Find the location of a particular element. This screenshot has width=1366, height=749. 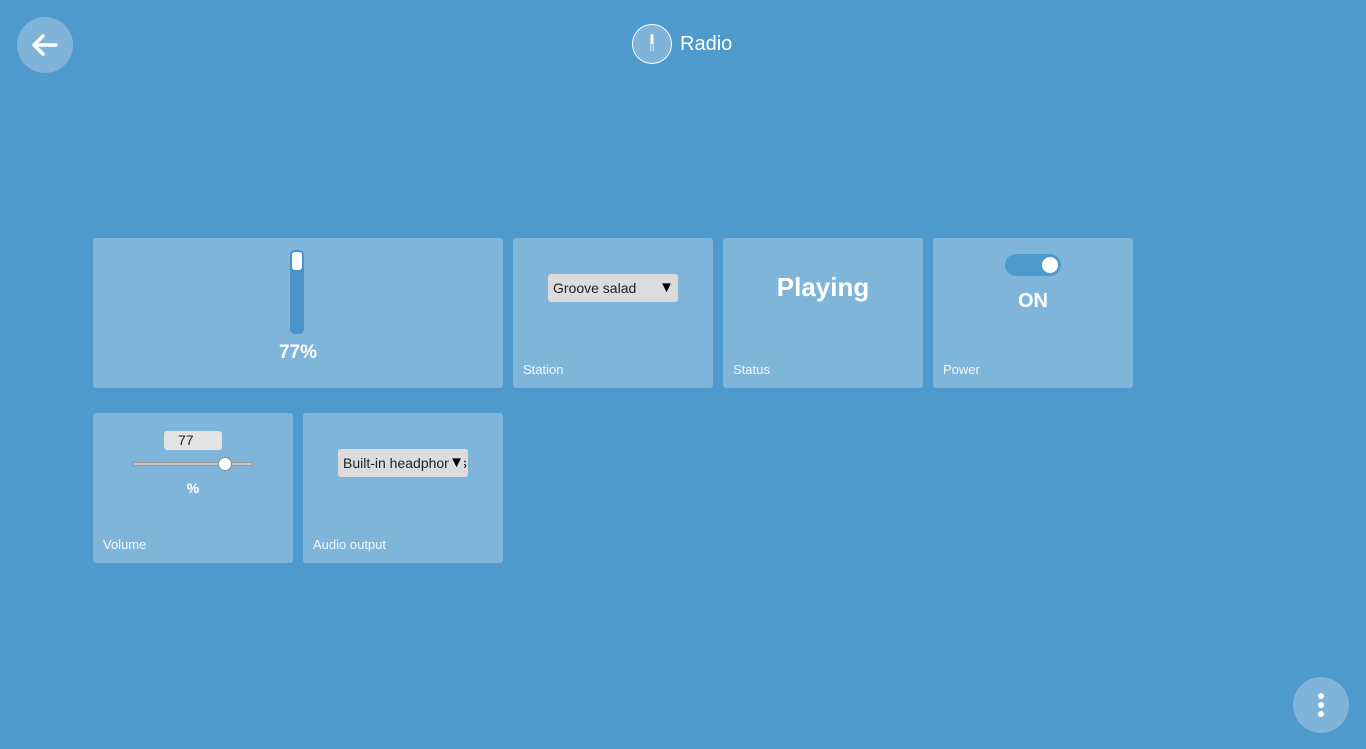

station-label: Station is located at coordinates (543, 369).